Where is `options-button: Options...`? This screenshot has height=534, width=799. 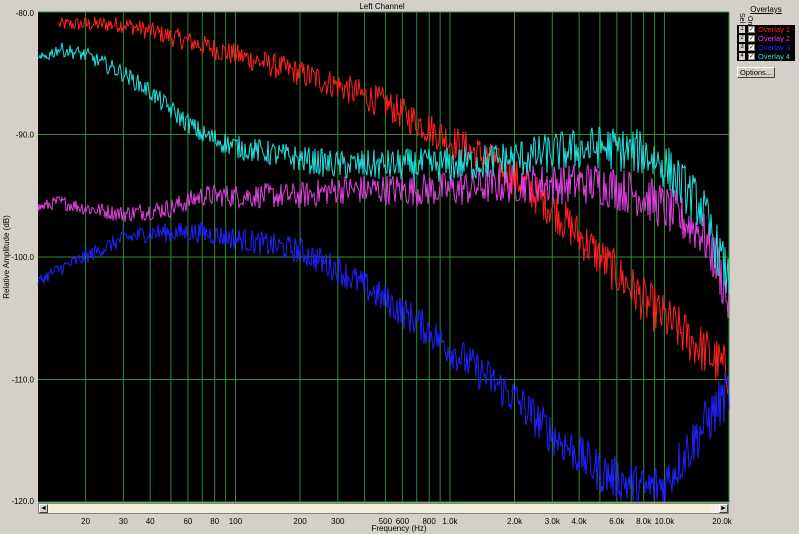 options-button: Options... is located at coordinates (756, 72).